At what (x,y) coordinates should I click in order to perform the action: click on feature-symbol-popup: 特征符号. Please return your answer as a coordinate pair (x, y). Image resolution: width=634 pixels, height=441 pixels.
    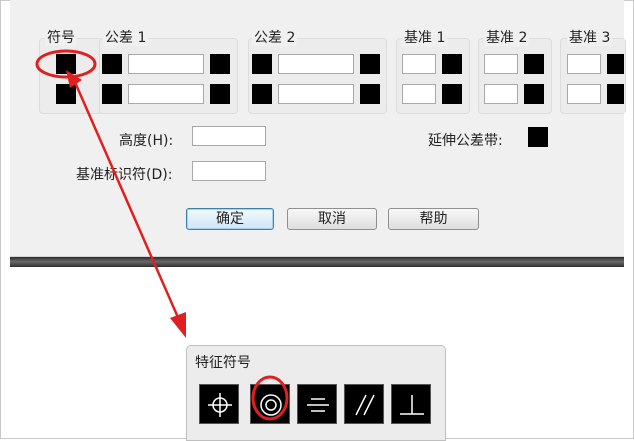
    Looking at the image, I should click on (316, 393).